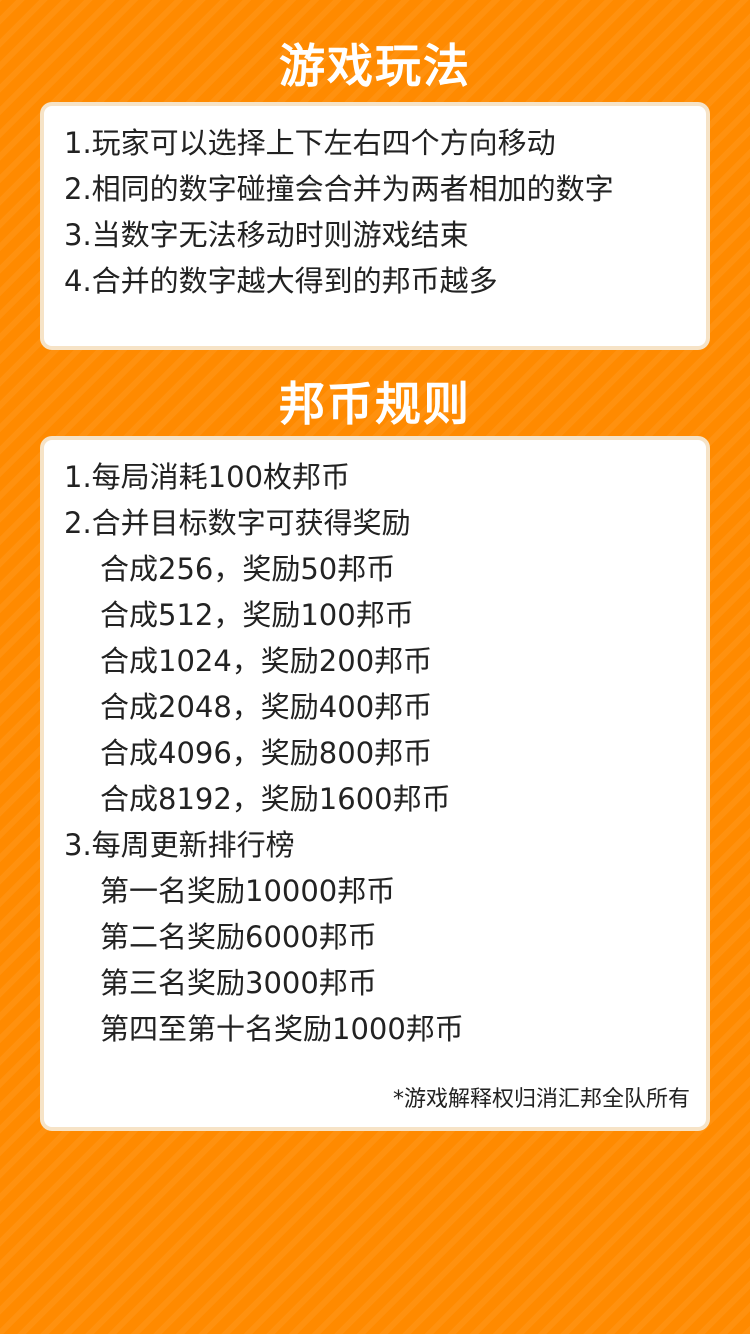  Describe the element at coordinates (310, 143) in the screenshot. I see `gameplay-rule-1: 1.玩家可以选择上下左右四个方向移动` at that location.